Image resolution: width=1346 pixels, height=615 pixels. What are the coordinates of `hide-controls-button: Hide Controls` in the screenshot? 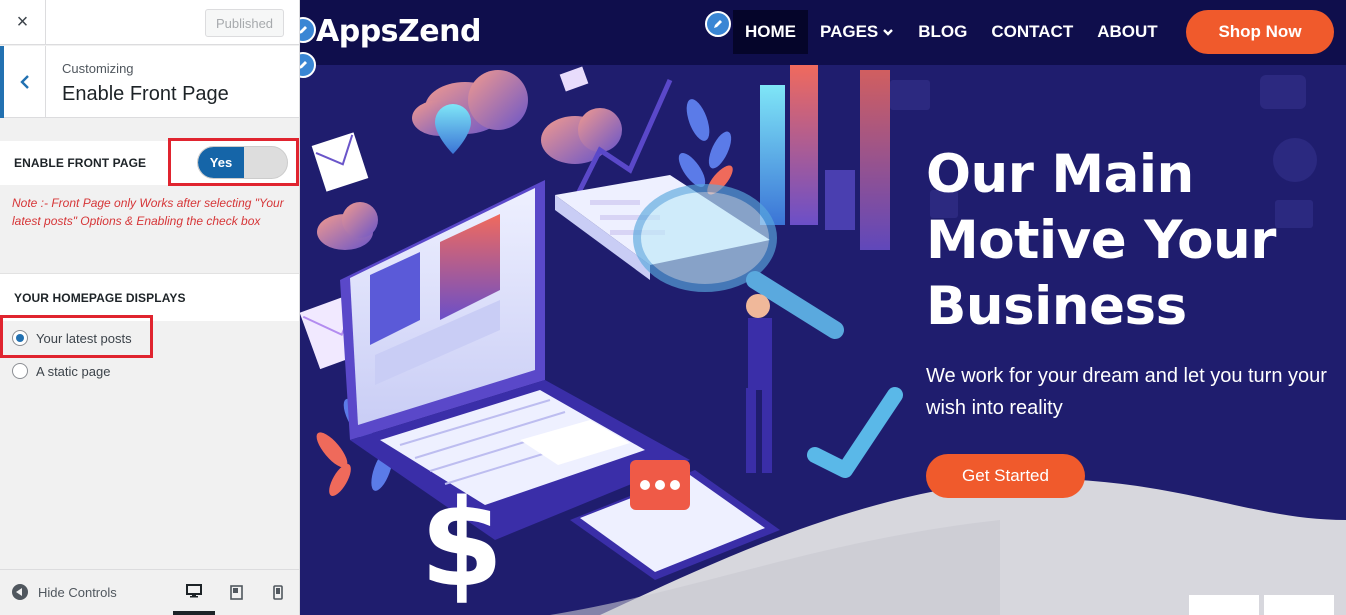 It's located at (64, 592).